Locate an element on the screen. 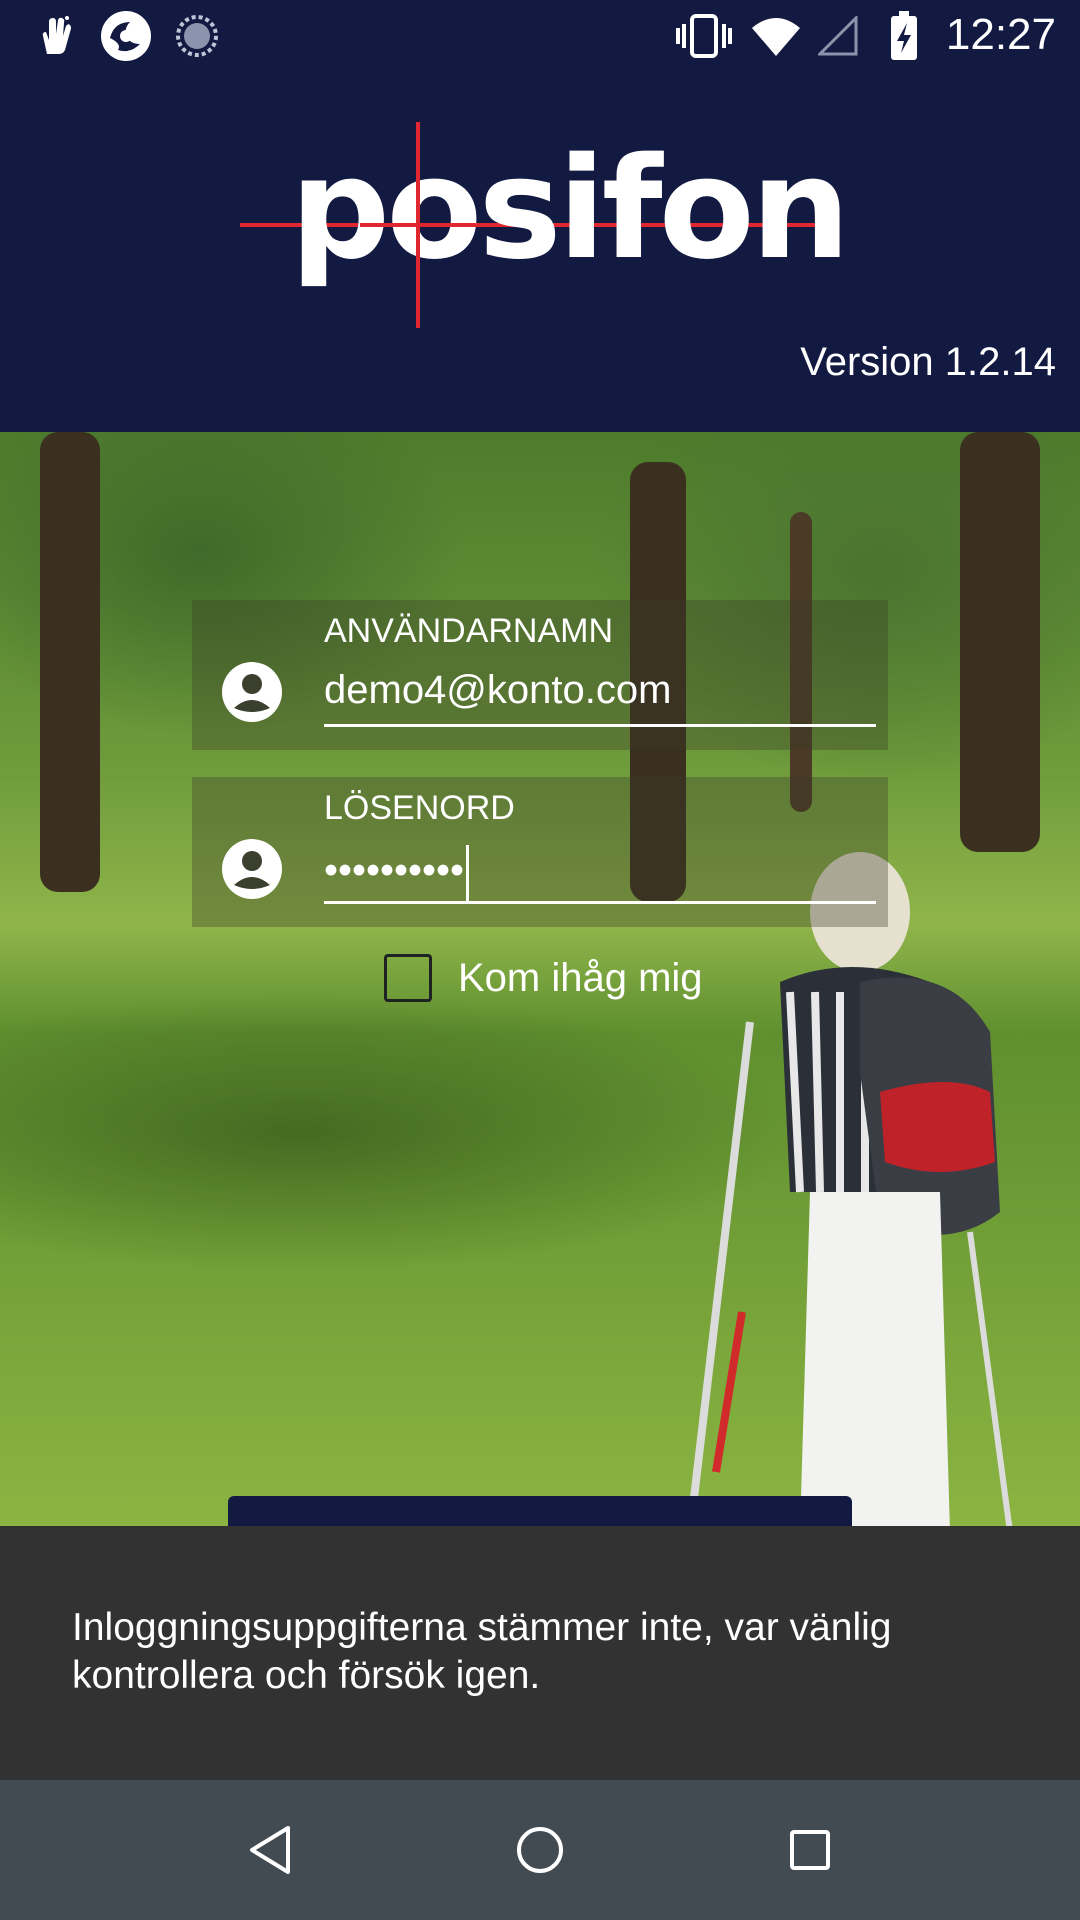 Image resolution: width=1080 pixels, height=1920 pixels. system-nav-bar is located at coordinates (540, 1850).